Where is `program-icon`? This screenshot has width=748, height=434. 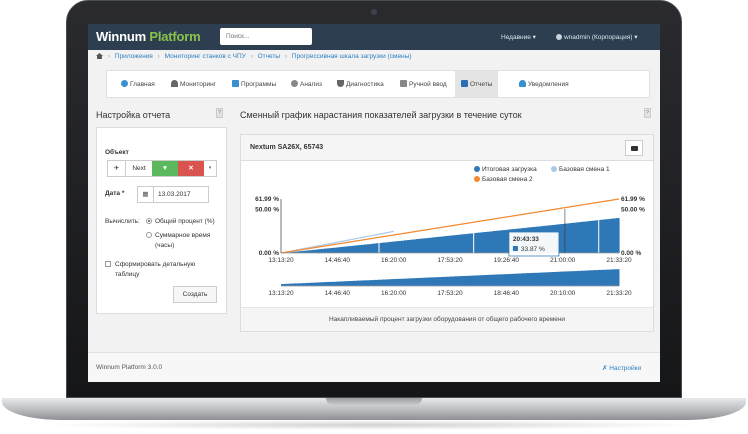 program-icon is located at coordinates (235, 83).